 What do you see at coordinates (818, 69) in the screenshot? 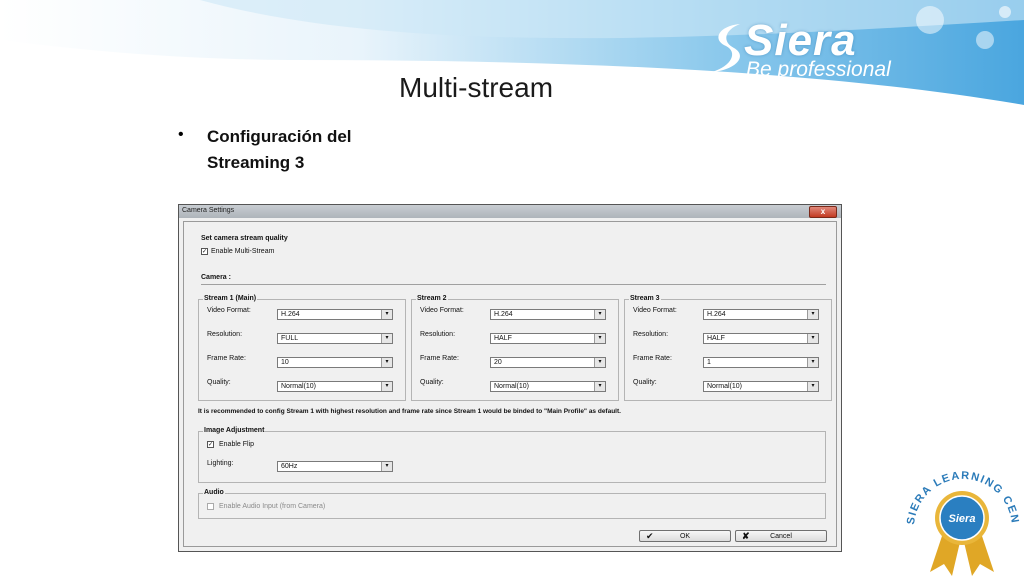
I see `logo-tagline: Be professional` at bounding box center [818, 69].